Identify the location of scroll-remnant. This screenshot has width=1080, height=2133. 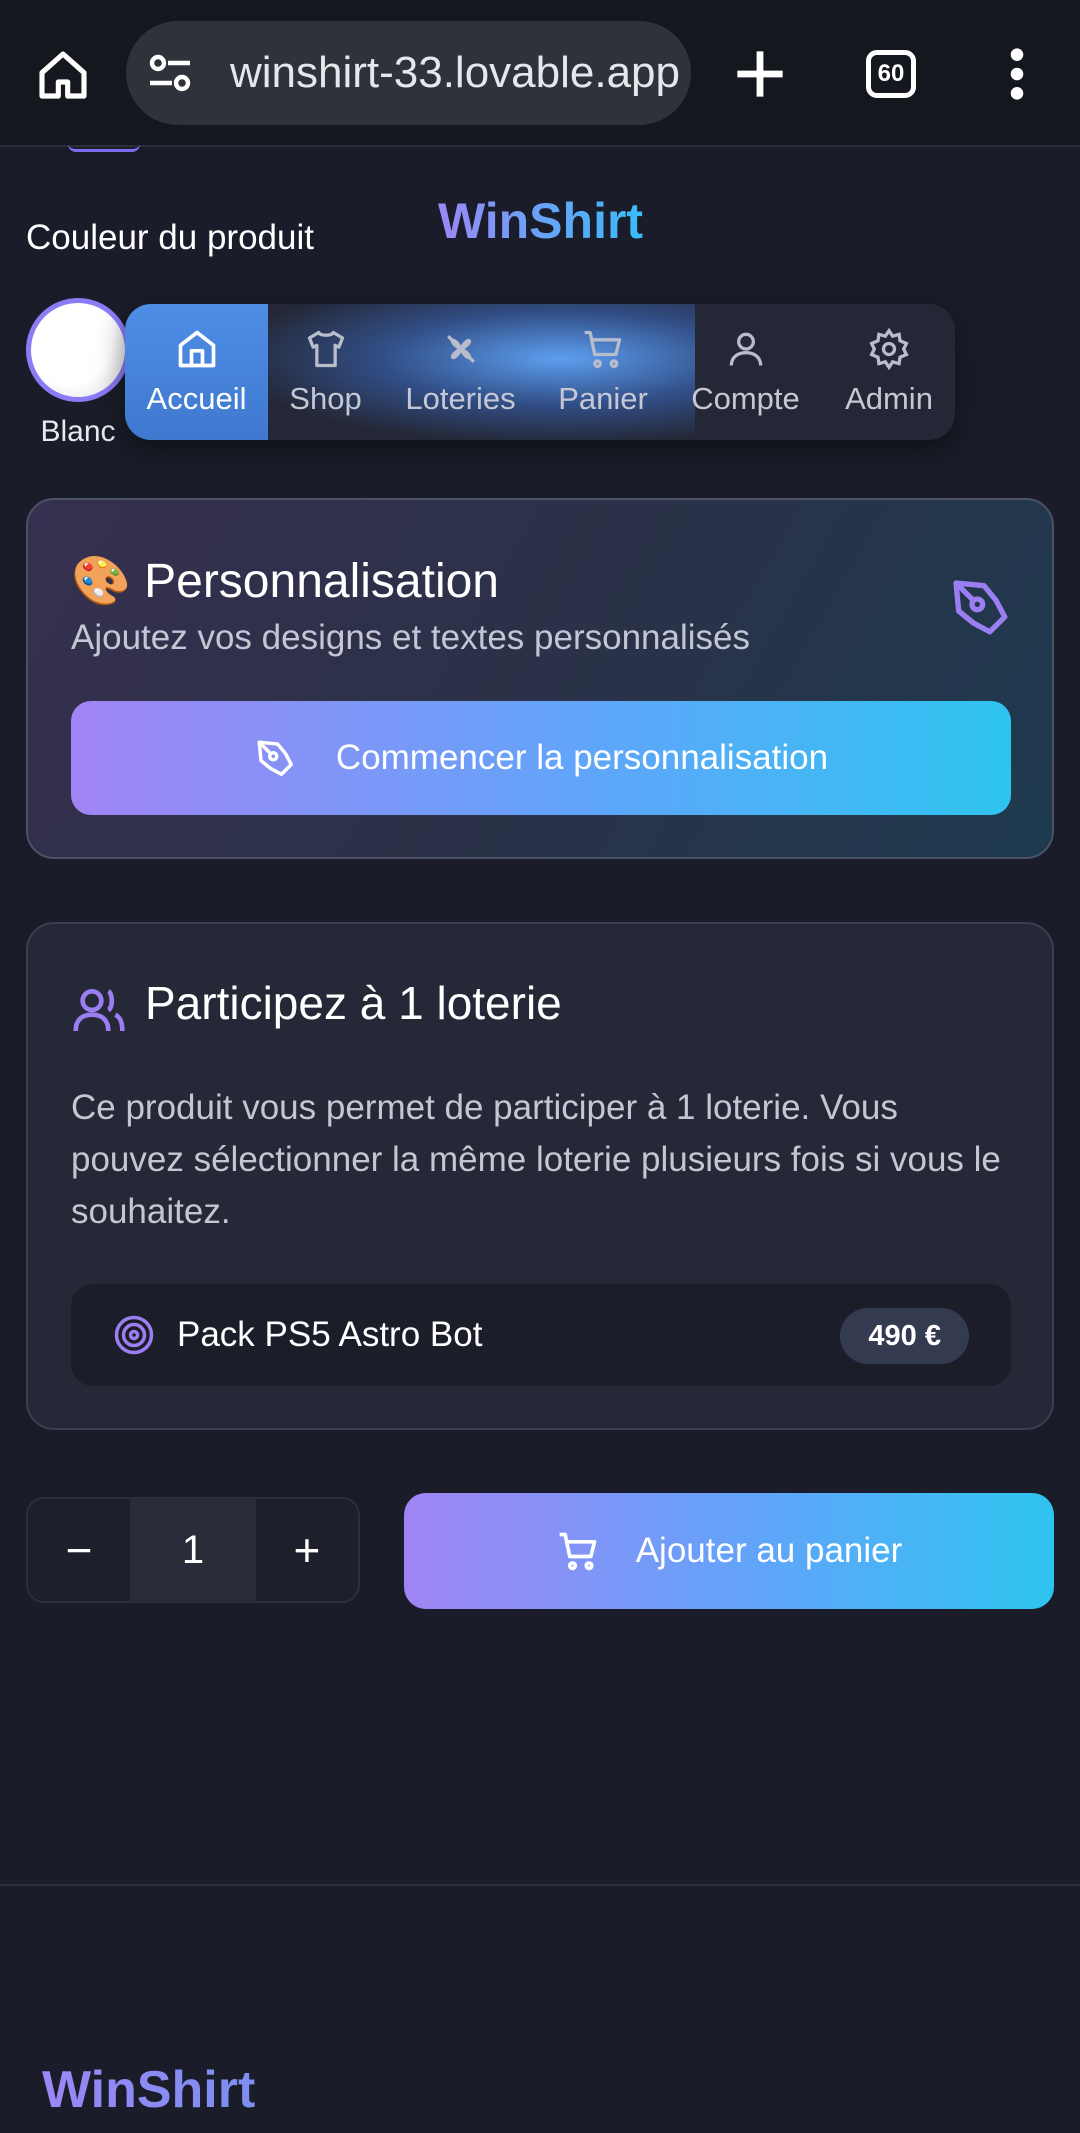
(104, 146).